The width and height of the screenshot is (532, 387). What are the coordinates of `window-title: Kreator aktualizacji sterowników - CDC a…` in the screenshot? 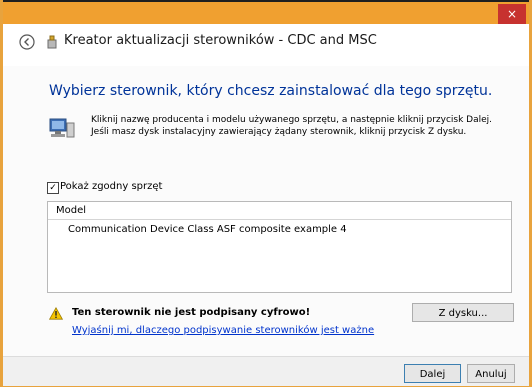 It's located at (220, 40).